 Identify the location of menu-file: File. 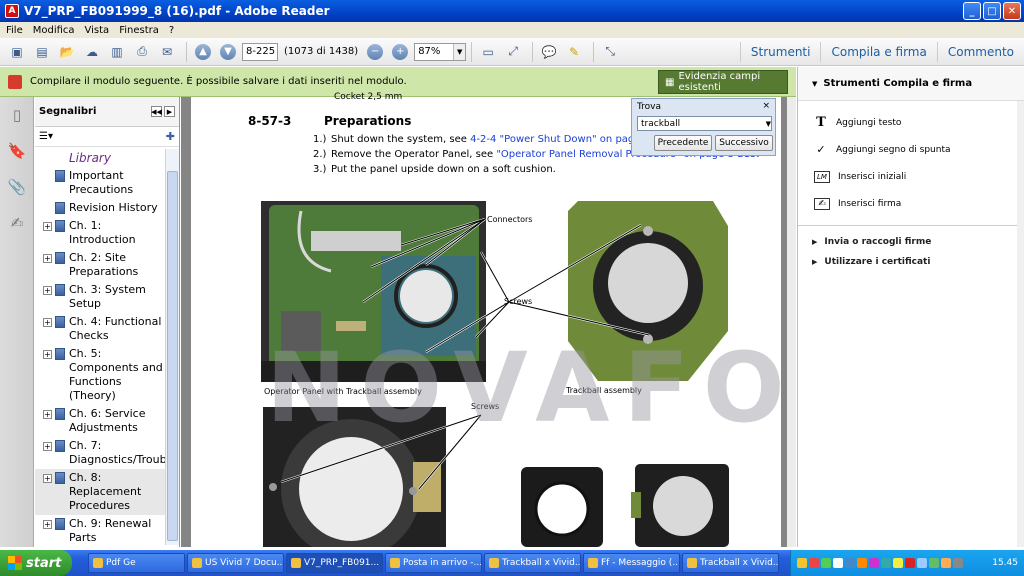
(14, 30).